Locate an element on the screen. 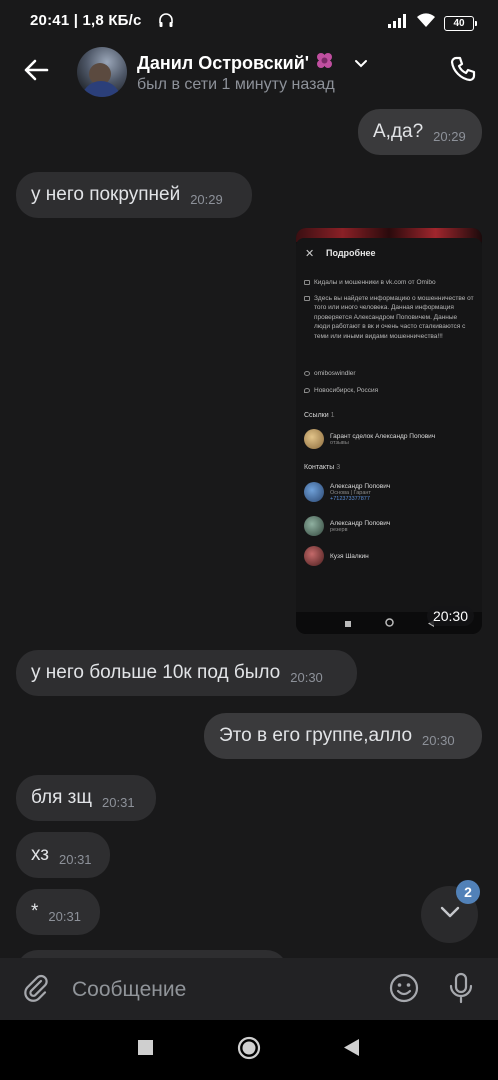  message-bubble-incoming: * 20:31 is located at coordinates (58, 912).